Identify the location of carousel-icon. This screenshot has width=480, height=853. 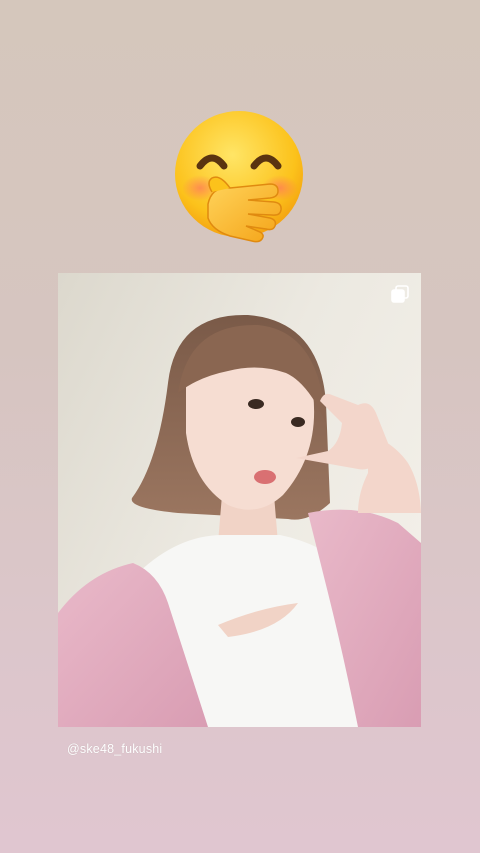
(400, 294).